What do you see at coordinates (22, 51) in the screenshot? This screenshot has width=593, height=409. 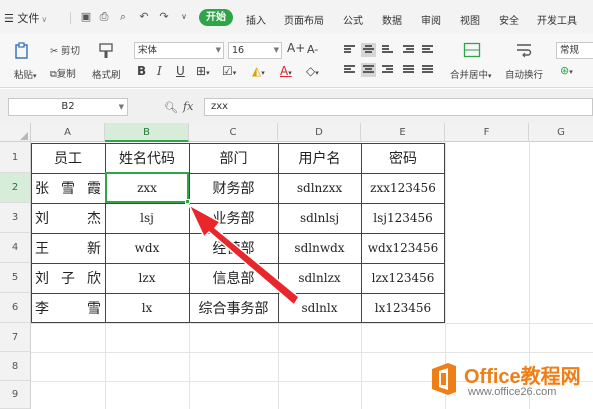 I see `paste-icon` at bounding box center [22, 51].